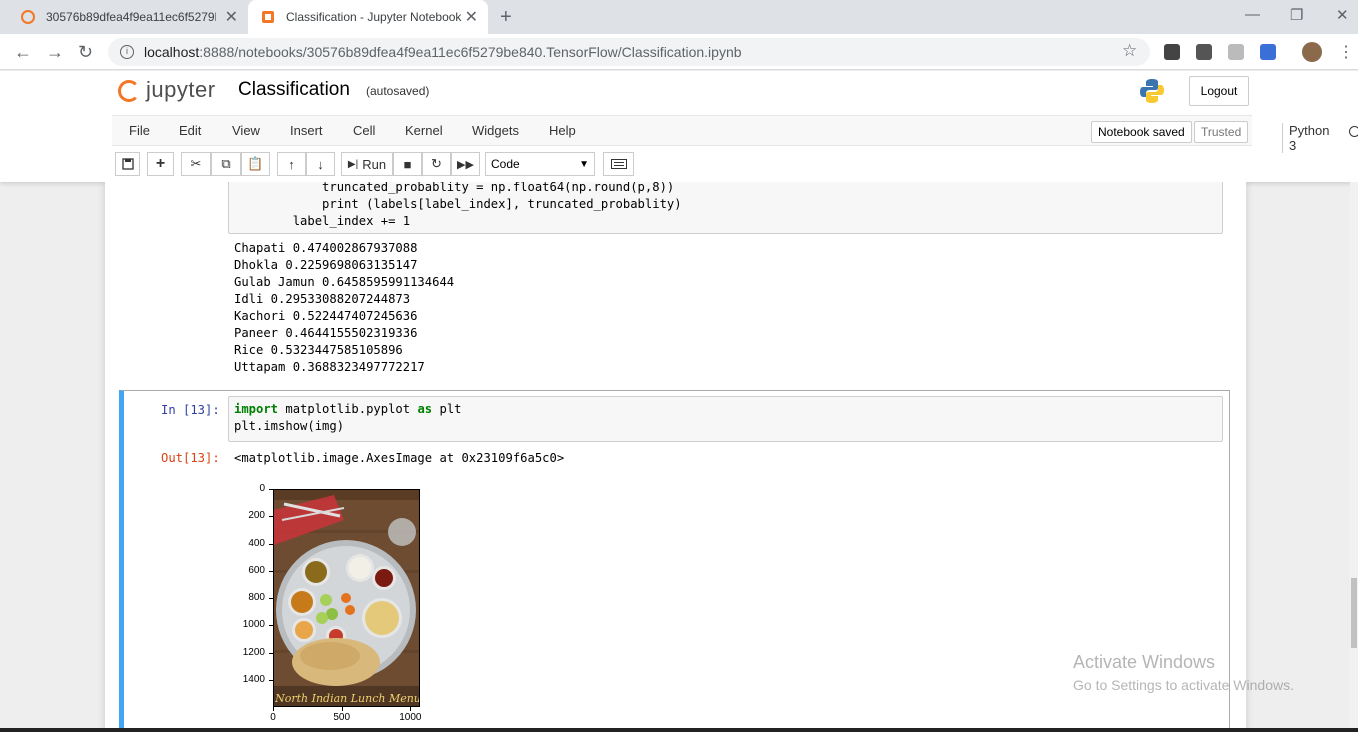 This screenshot has height=732, width=1358. Describe the element at coordinates (679, 730) in the screenshot. I see `taskbar-edge` at that location.